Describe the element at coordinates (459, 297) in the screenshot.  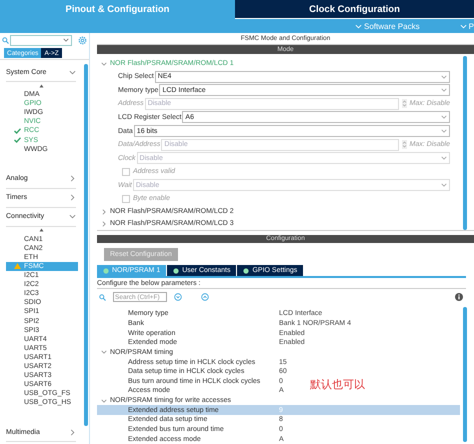
I see `info-icon` at that location.